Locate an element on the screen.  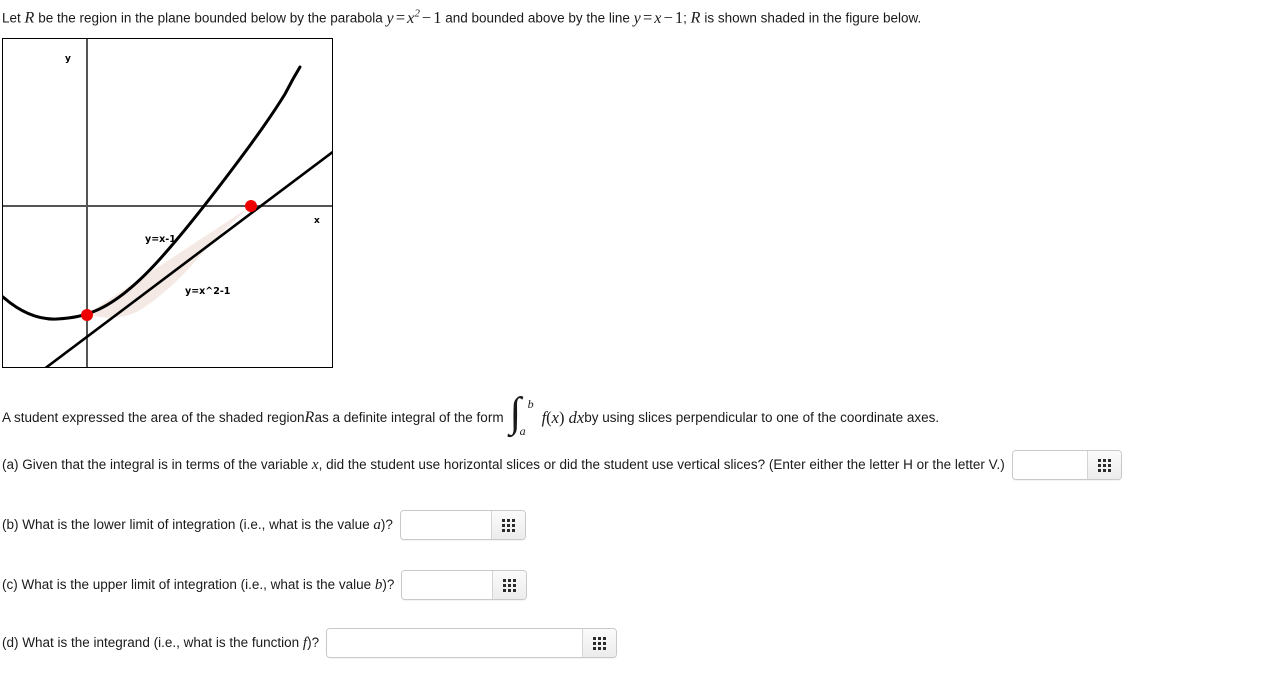
keypad-button-c is located at coordinates (509, 585).